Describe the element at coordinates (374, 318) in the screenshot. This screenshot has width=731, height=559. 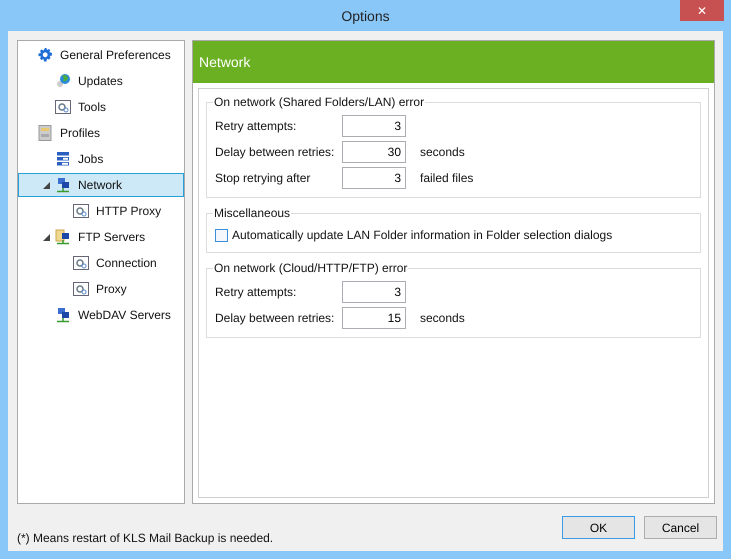
I see `number-field: 15` at that location.